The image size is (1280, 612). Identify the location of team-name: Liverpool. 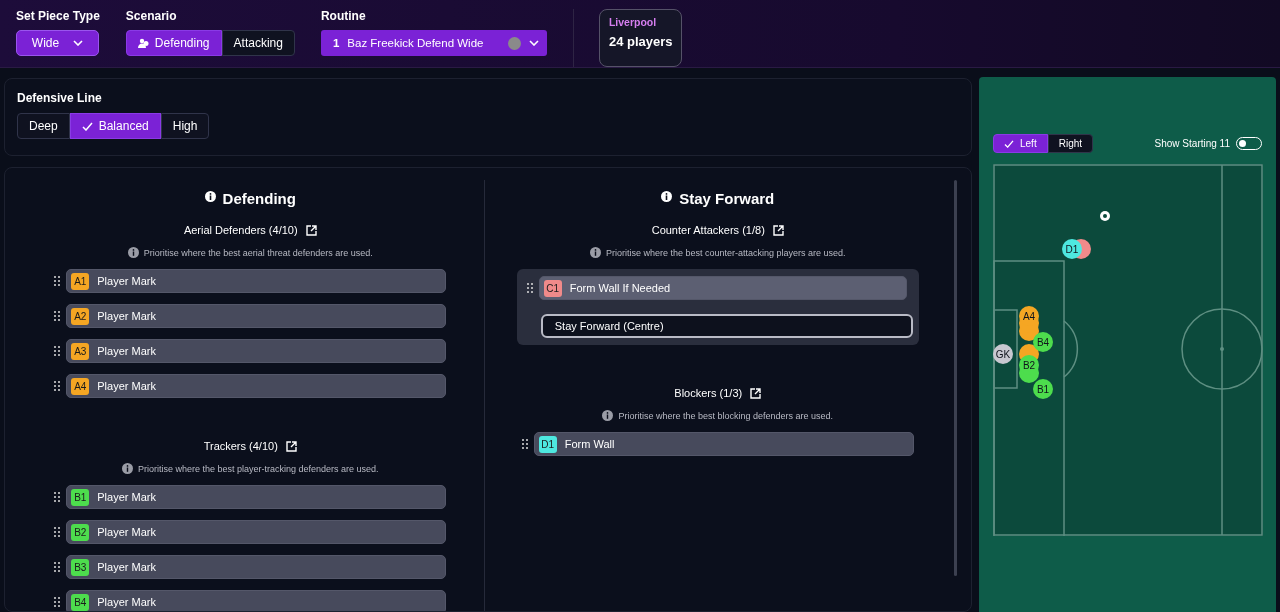
(633, 22).